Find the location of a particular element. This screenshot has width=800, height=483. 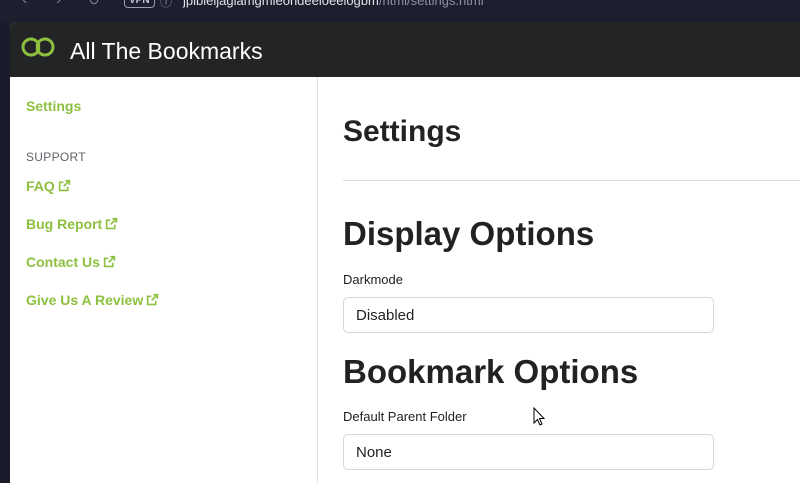

forward-icon: › is located at coordinates (58, 4).